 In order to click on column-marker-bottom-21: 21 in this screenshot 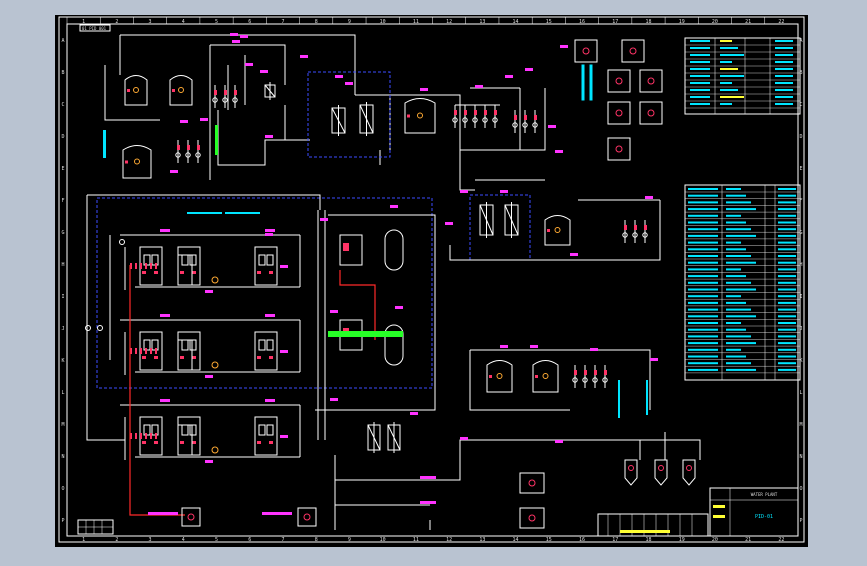, I will do `click(748, 540)`.